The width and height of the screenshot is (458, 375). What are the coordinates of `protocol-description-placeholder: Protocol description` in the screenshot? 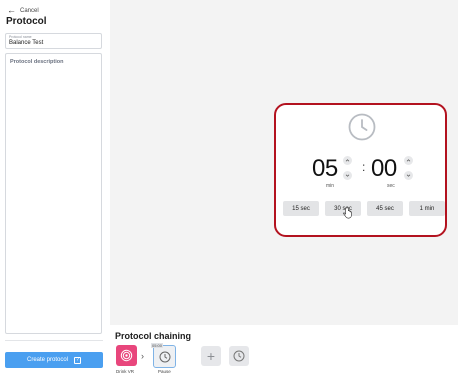 It's located at (37, 62).